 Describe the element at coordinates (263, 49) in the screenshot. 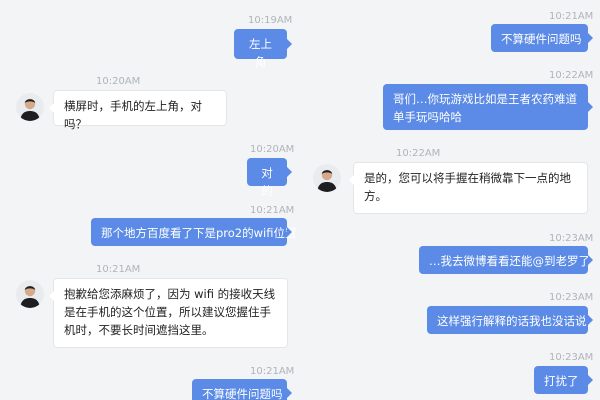

I see `outgoing-message-bubble: 左上角` at that location.